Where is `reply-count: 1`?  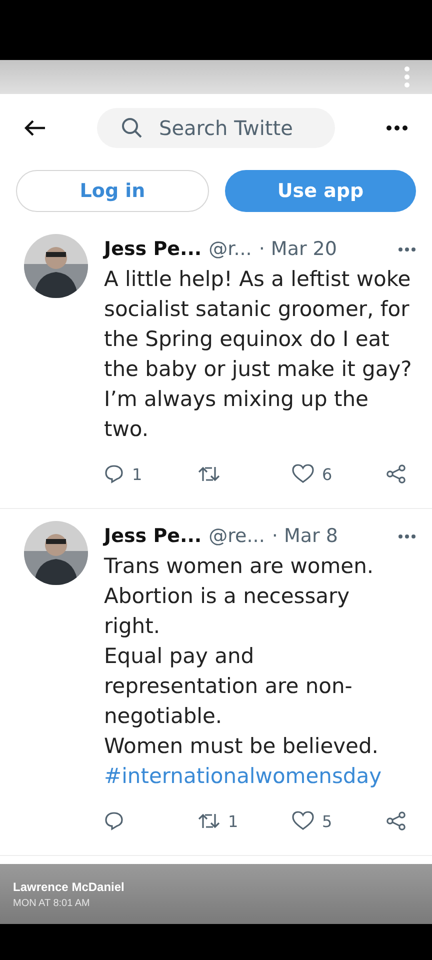
reply-count: 1 is located at coordinates (137, 474).